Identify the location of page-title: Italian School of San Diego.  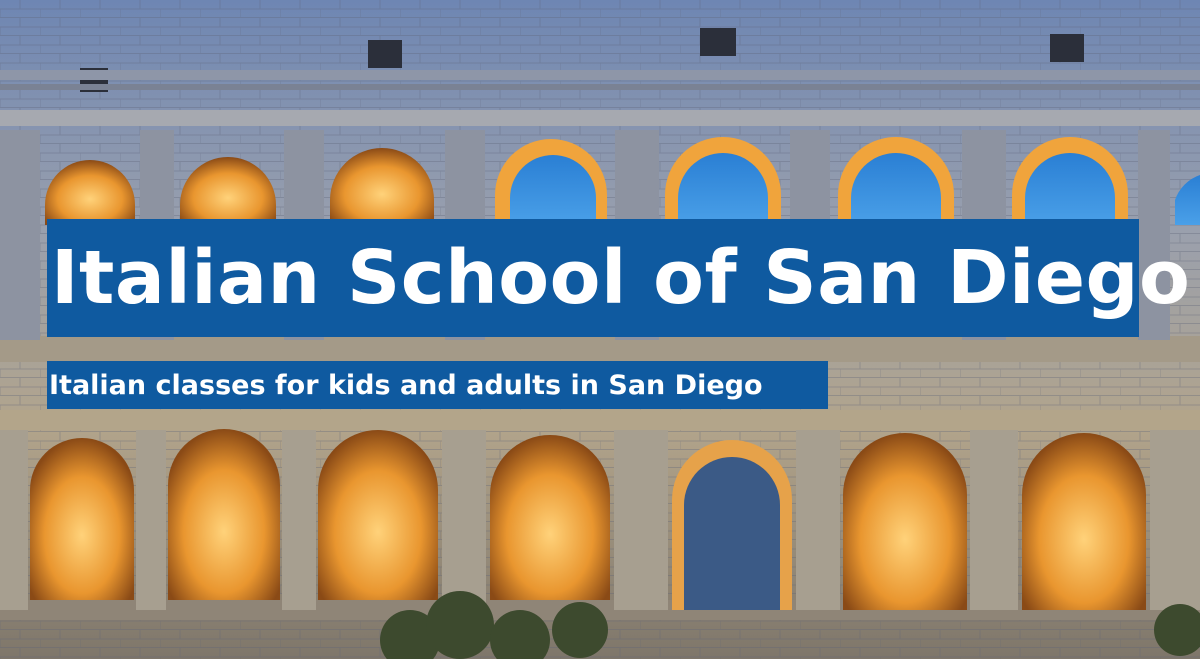
(621, 278).